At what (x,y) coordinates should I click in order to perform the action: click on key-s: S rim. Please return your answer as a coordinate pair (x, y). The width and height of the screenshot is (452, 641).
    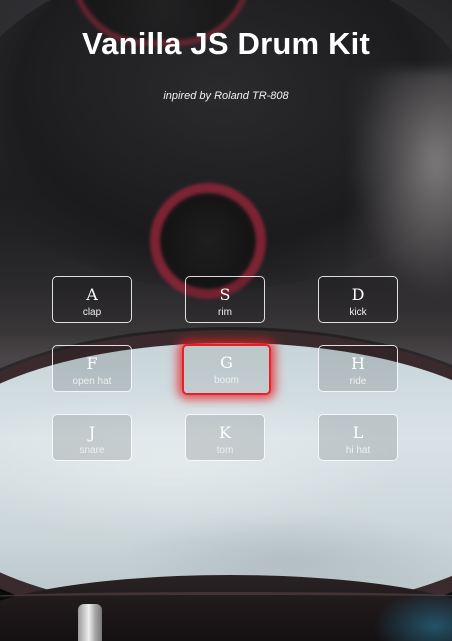
    Looking at the image, I should click on (225, 299).